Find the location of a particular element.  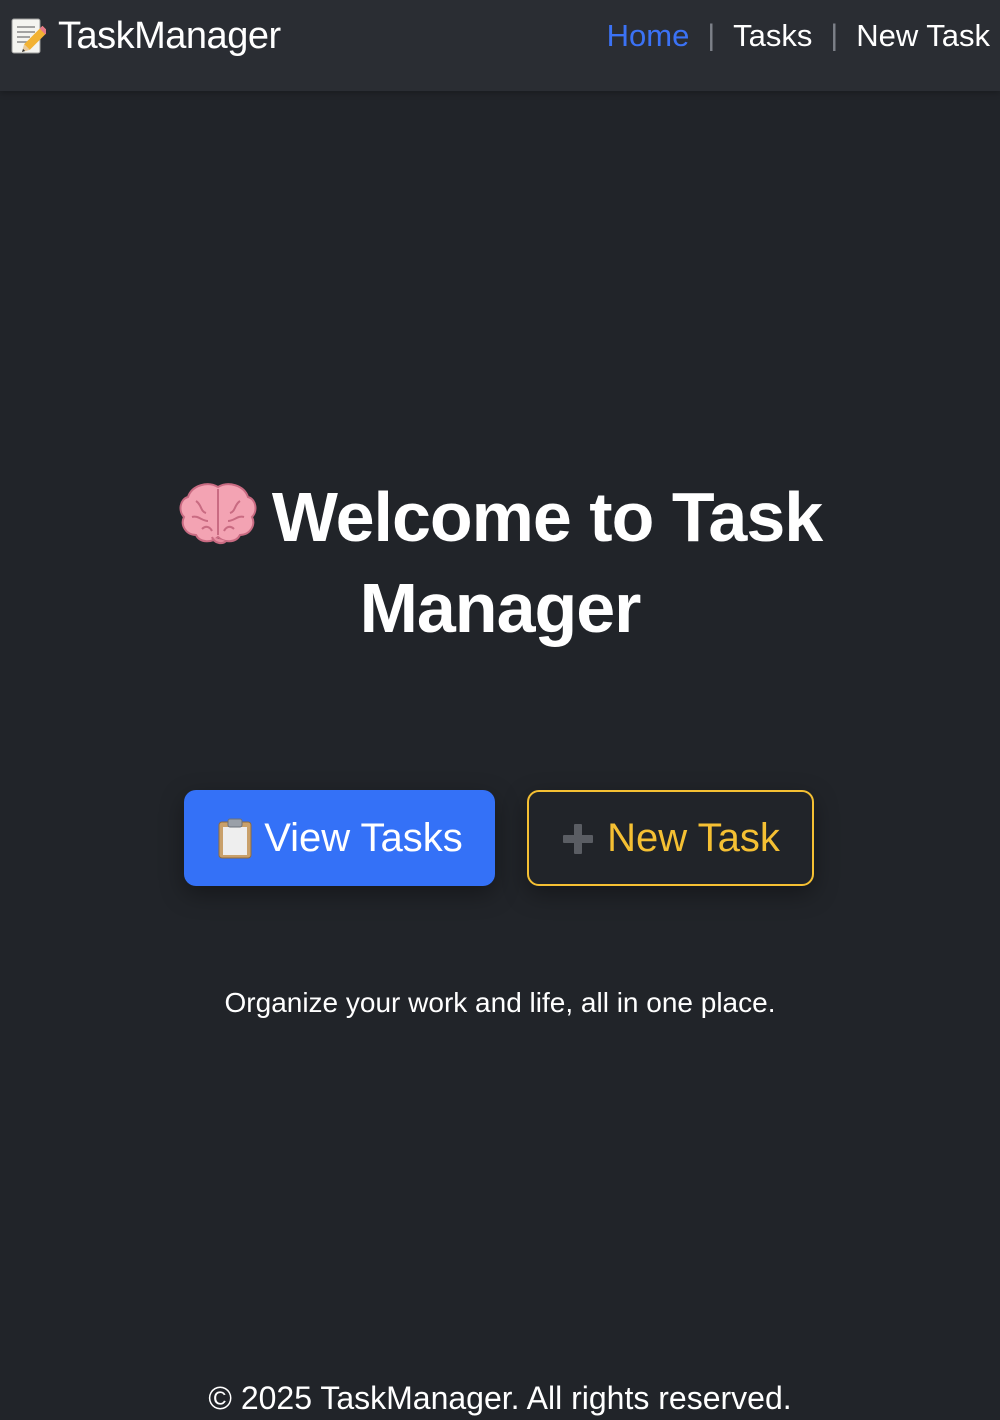

nav-tasks-link: Tasks is located at coordinates (772, 36).